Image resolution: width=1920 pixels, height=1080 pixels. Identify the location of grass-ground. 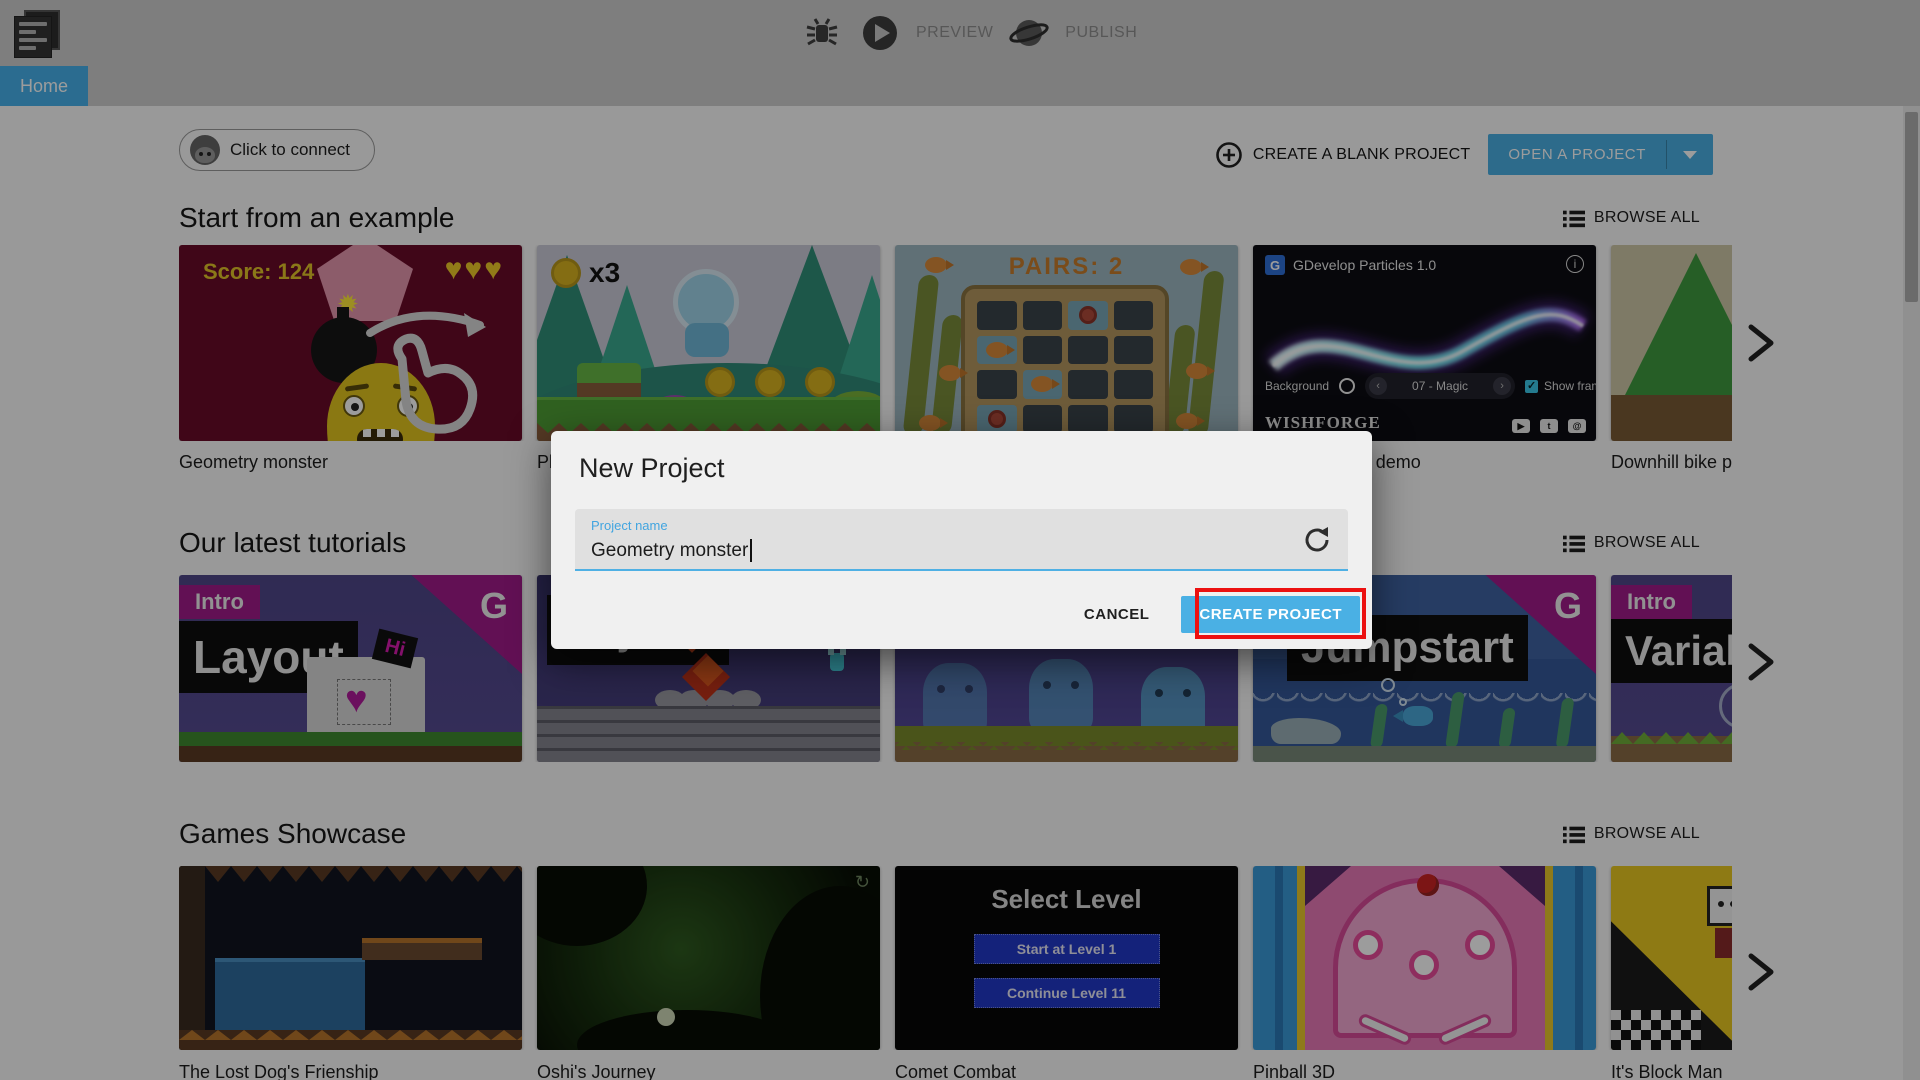
(350, 747).